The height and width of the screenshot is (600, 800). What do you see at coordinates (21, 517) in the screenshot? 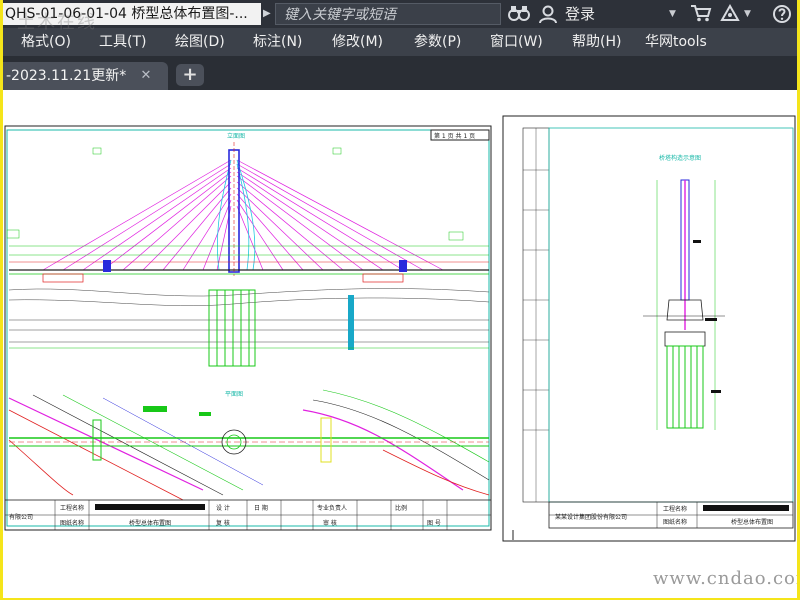
I see `tb-company: 有限公司` at bounding box center [21, 517].